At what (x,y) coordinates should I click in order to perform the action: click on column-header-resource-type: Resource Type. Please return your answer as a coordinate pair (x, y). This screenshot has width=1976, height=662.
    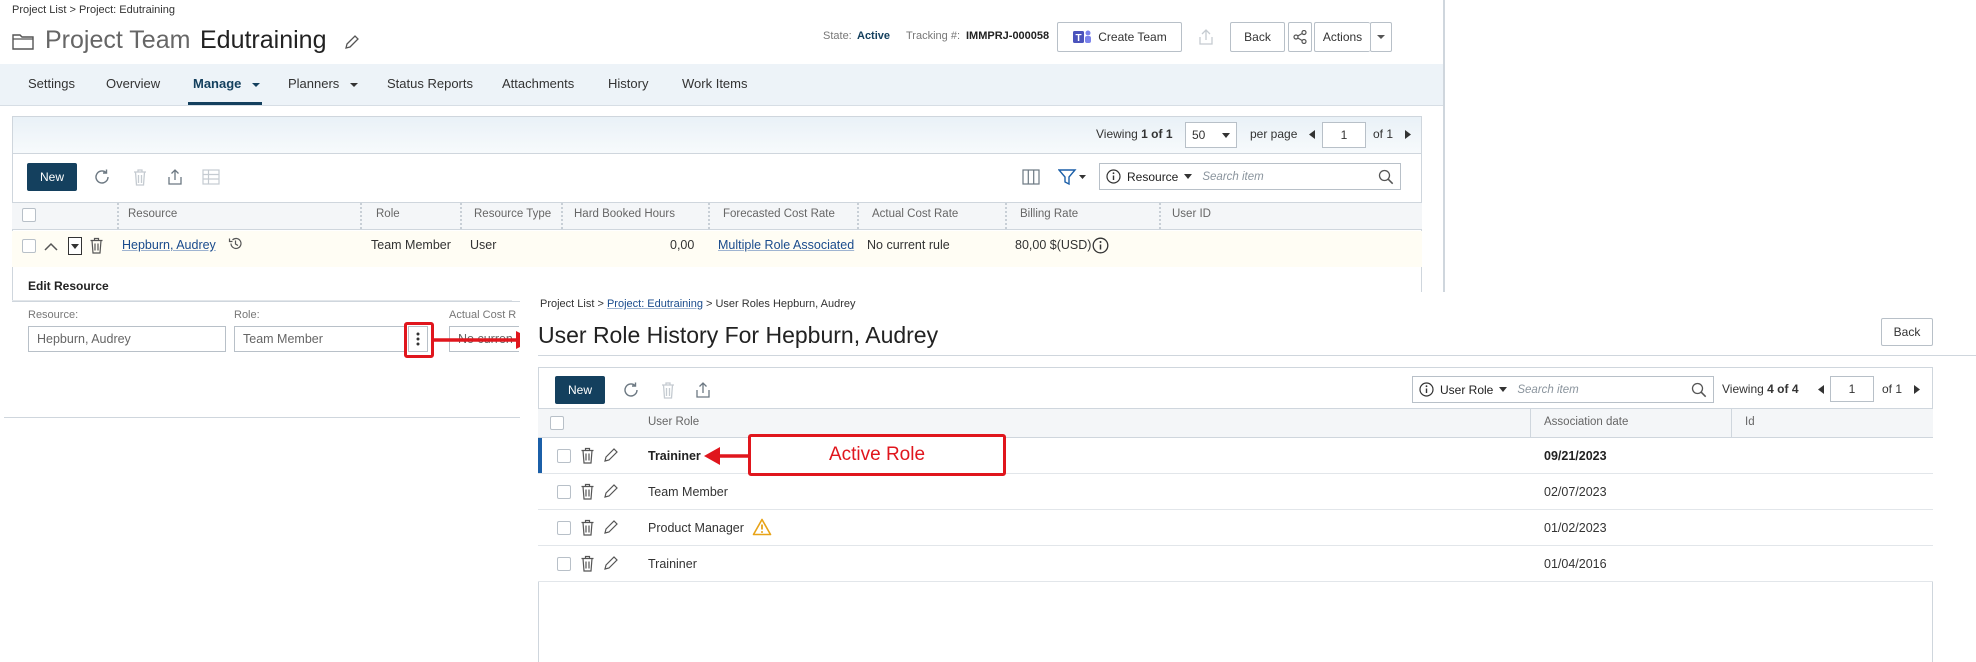
    Looking at the image, I should click on (512, 214).